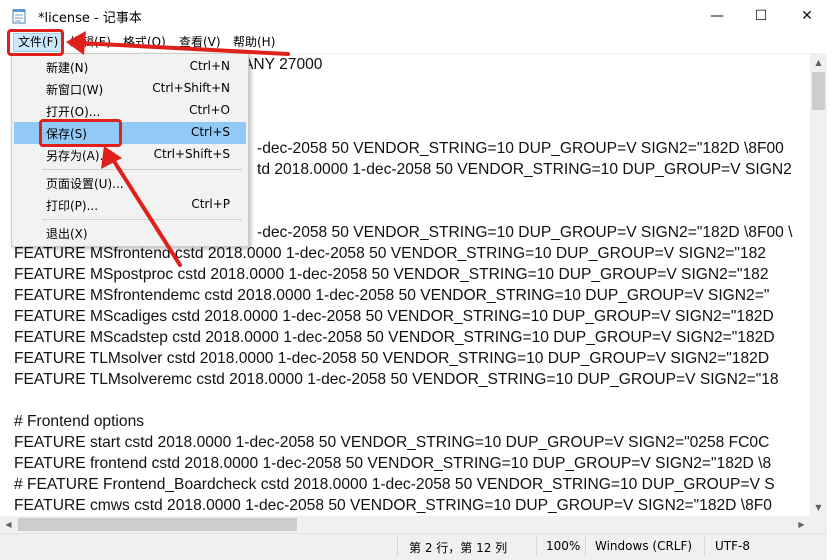 The height and width of the screenshot is (560, 835). I want to click on menu-item-shortcut: Ctrl+O, so click(209, 110).